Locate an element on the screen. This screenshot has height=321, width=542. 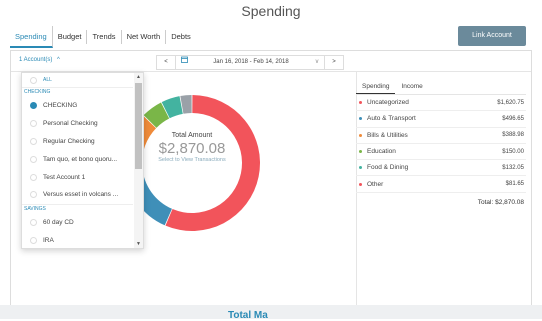
checked-circle-icon is located at coordinates (33, 106).